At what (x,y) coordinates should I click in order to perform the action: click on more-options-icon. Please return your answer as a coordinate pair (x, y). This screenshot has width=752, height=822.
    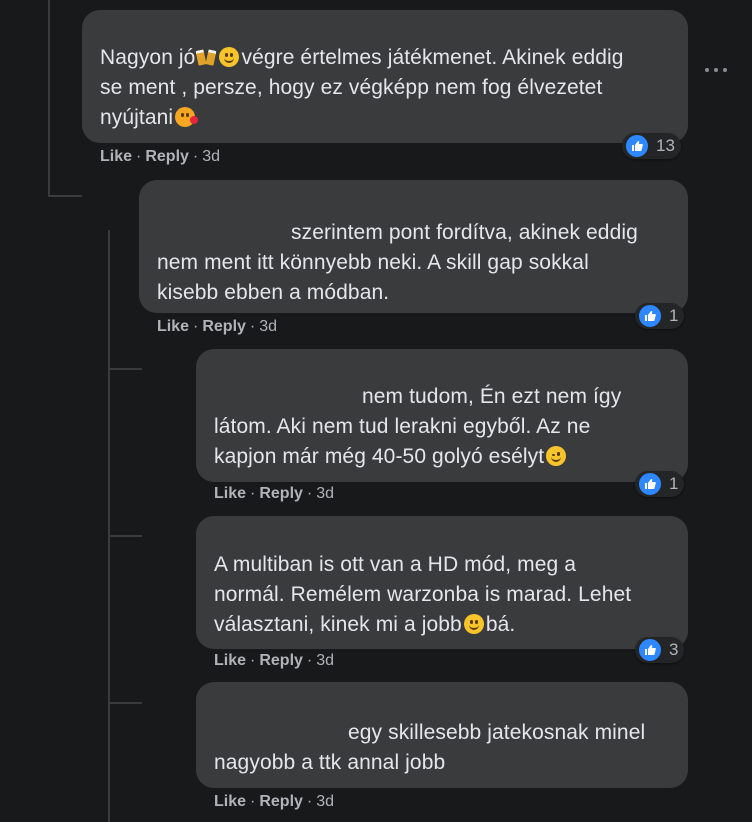
    Looking at the image, I should click on (716, 71).